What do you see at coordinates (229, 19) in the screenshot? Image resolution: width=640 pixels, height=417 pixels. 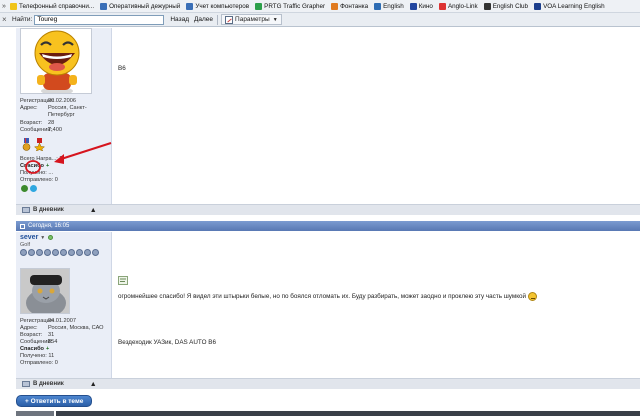 I see `options-icon` at bounding box center [229, 19].